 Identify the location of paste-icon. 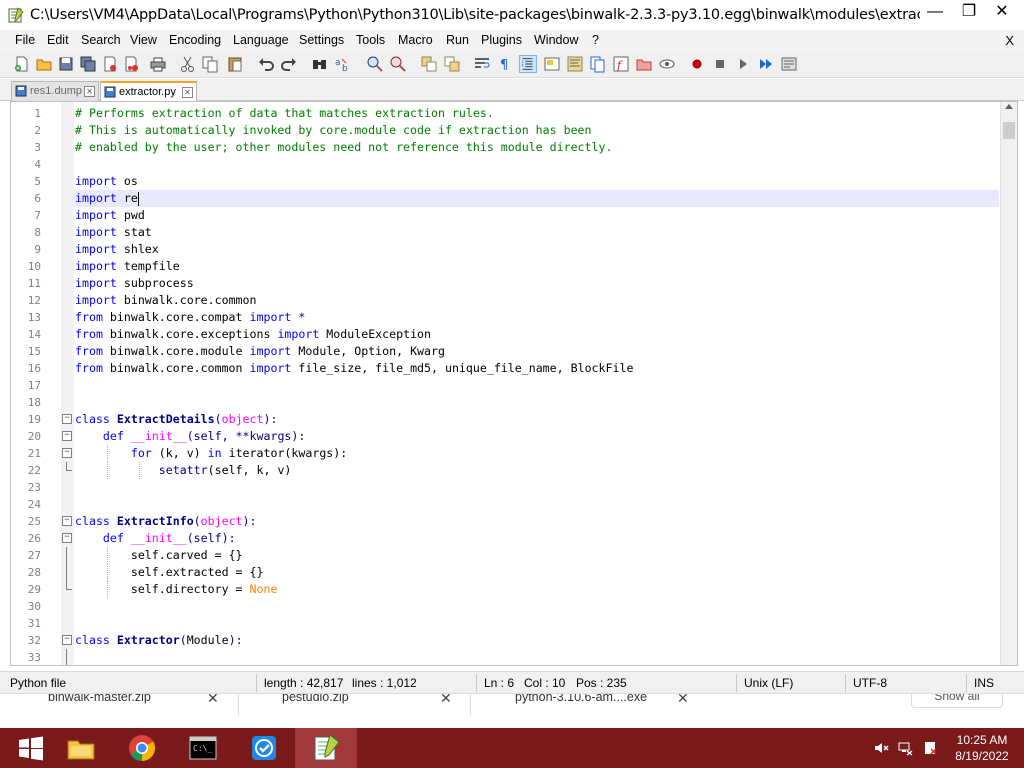
(235, 64).